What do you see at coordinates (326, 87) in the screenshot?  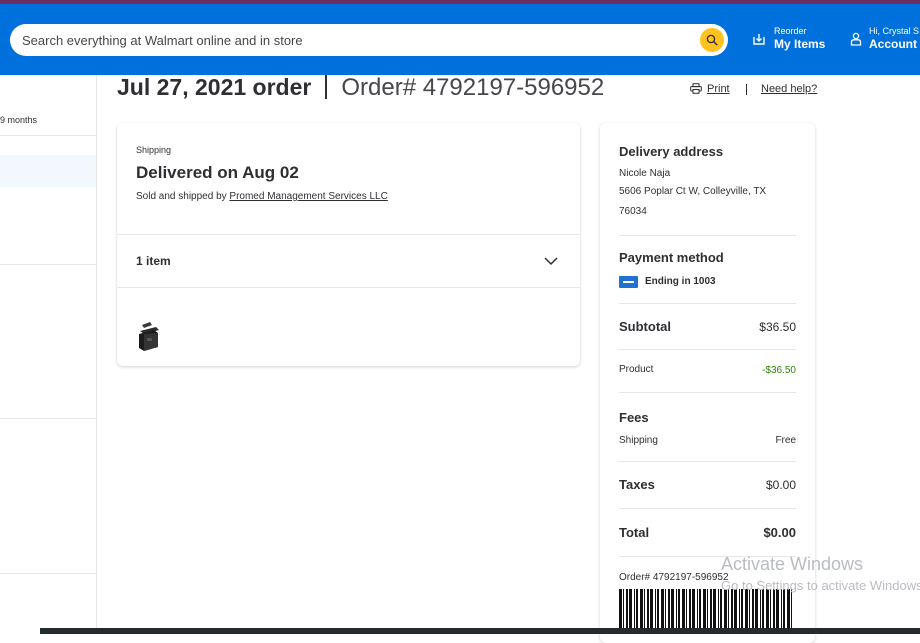 I see `title-separator` at bounding box center [326, 87].